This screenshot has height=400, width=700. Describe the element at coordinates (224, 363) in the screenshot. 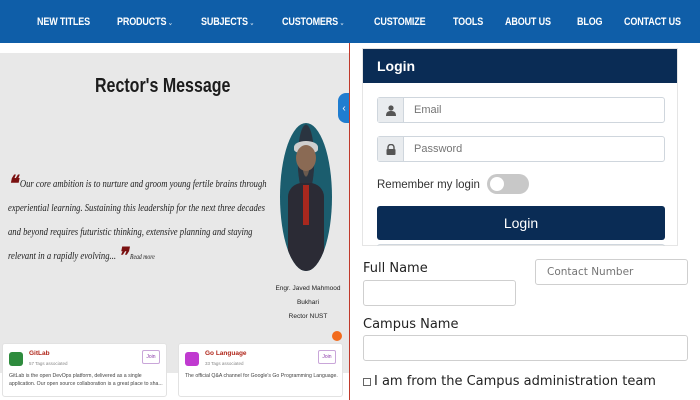

I see `card-meta: 33 Tags associated` at that location.